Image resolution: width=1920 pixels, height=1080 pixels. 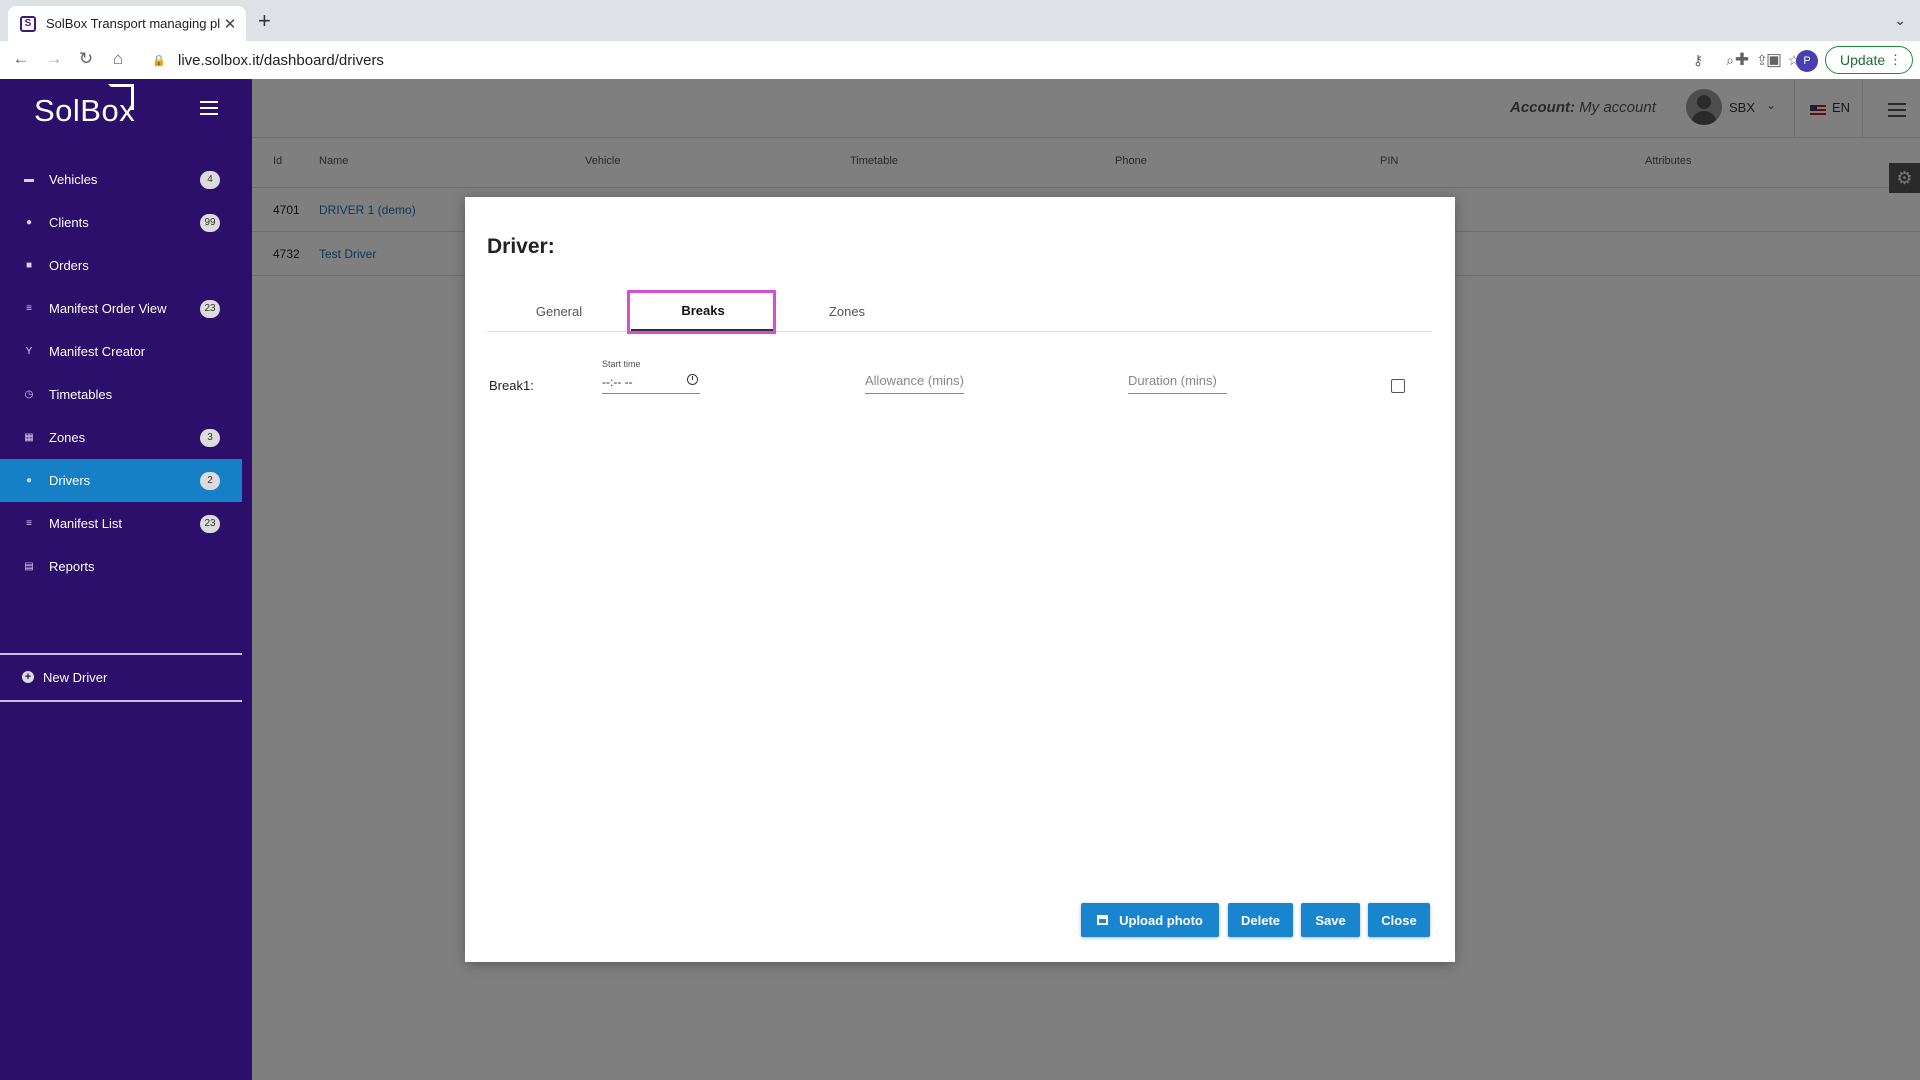 I want to click on tab-highlight-box, so click(x=701, y=312).